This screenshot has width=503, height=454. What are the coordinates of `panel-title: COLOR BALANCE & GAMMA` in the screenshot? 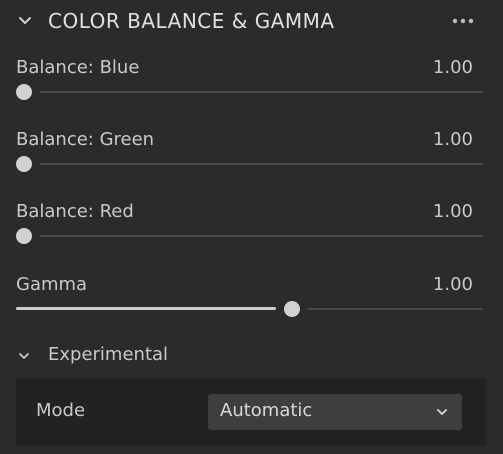 It's located at (191, 21).